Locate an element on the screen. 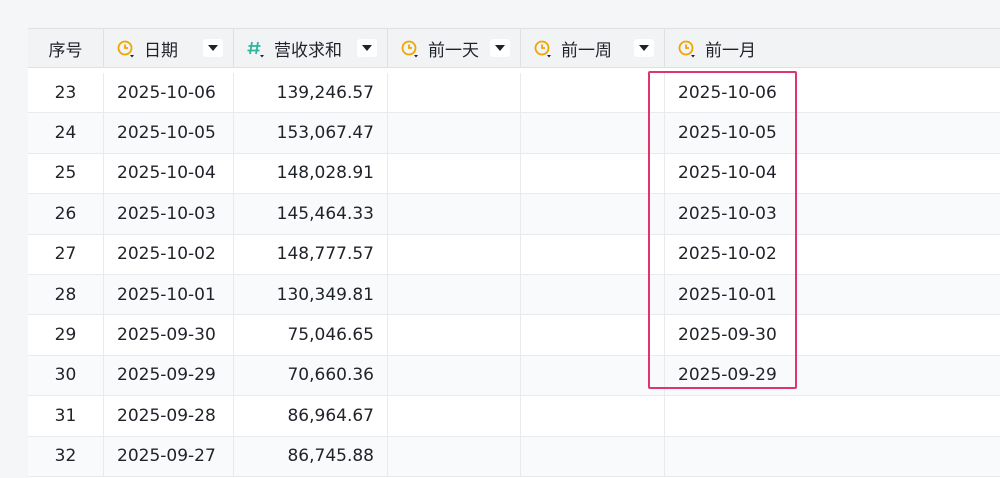 The width and height of the screenshot is (1000, 478). cell-prev-month: 2025-09-30 is located at coordinates (832, 334).